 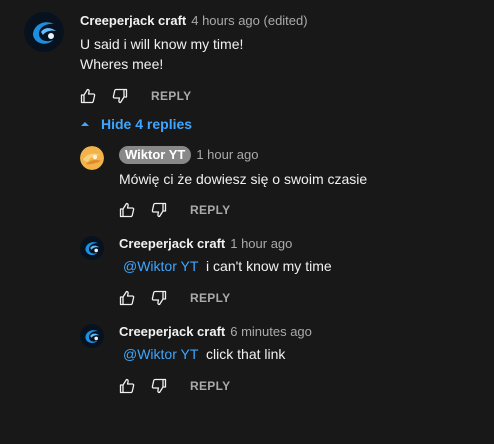 I want to click on comment-timestamp: 4 hours ago (edited), so click(x=249, y=21).